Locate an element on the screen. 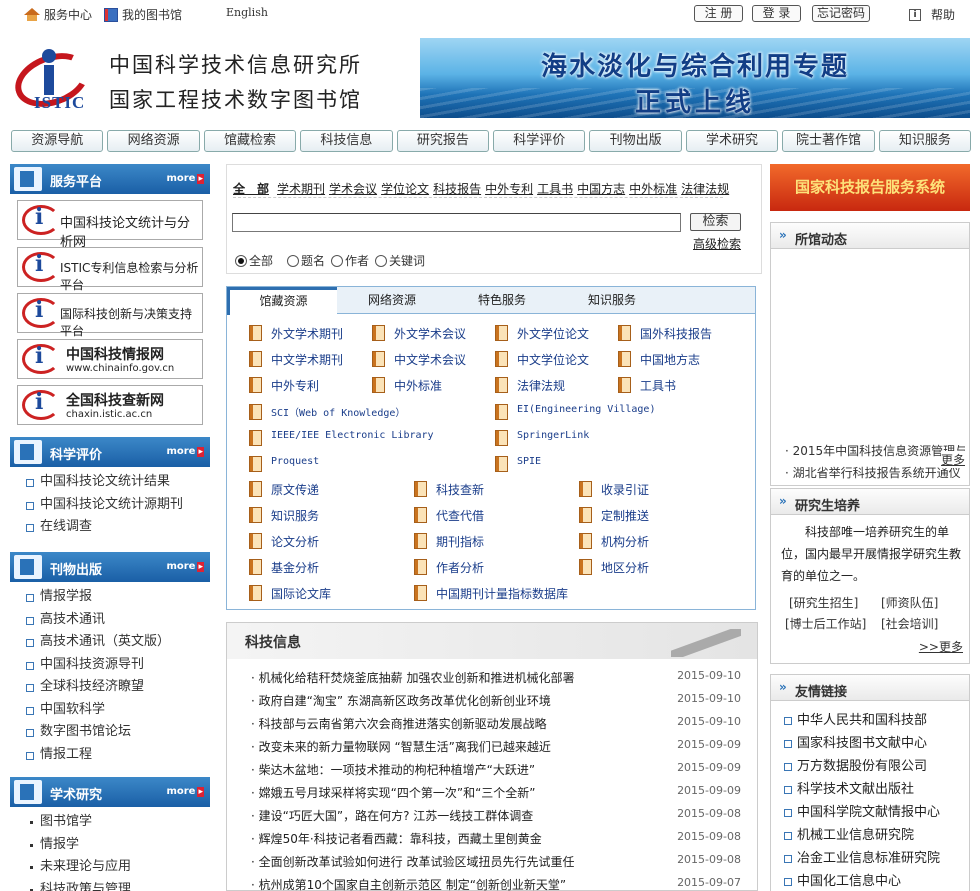 The height and width of the screenshot is (891, 980). database-link: IEEE/IEE Electronic Library is located at coordinates (339, 438).